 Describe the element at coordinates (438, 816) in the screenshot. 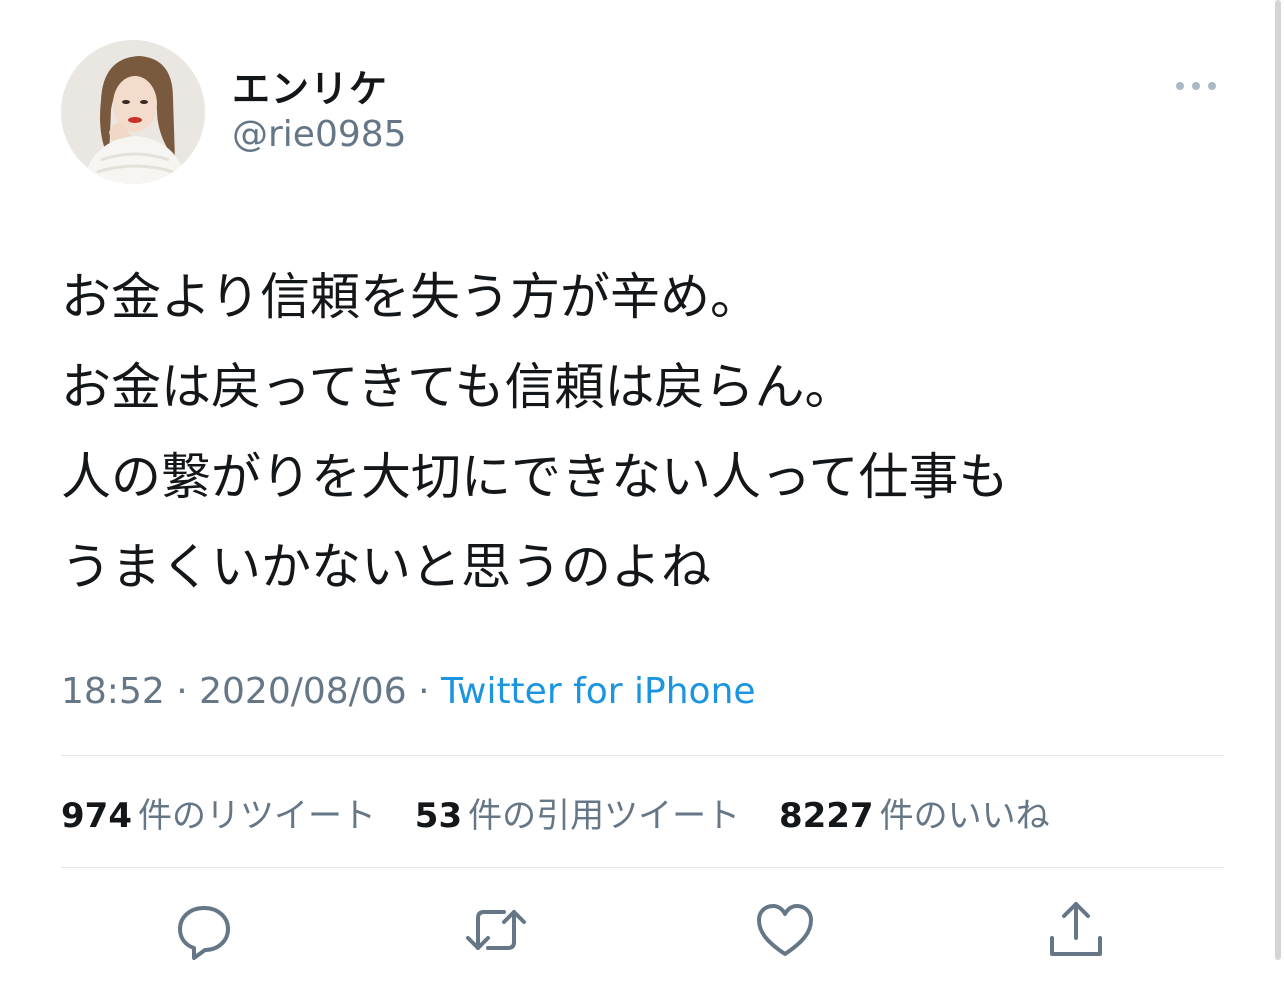

I see `quote-count: 53` at that location.